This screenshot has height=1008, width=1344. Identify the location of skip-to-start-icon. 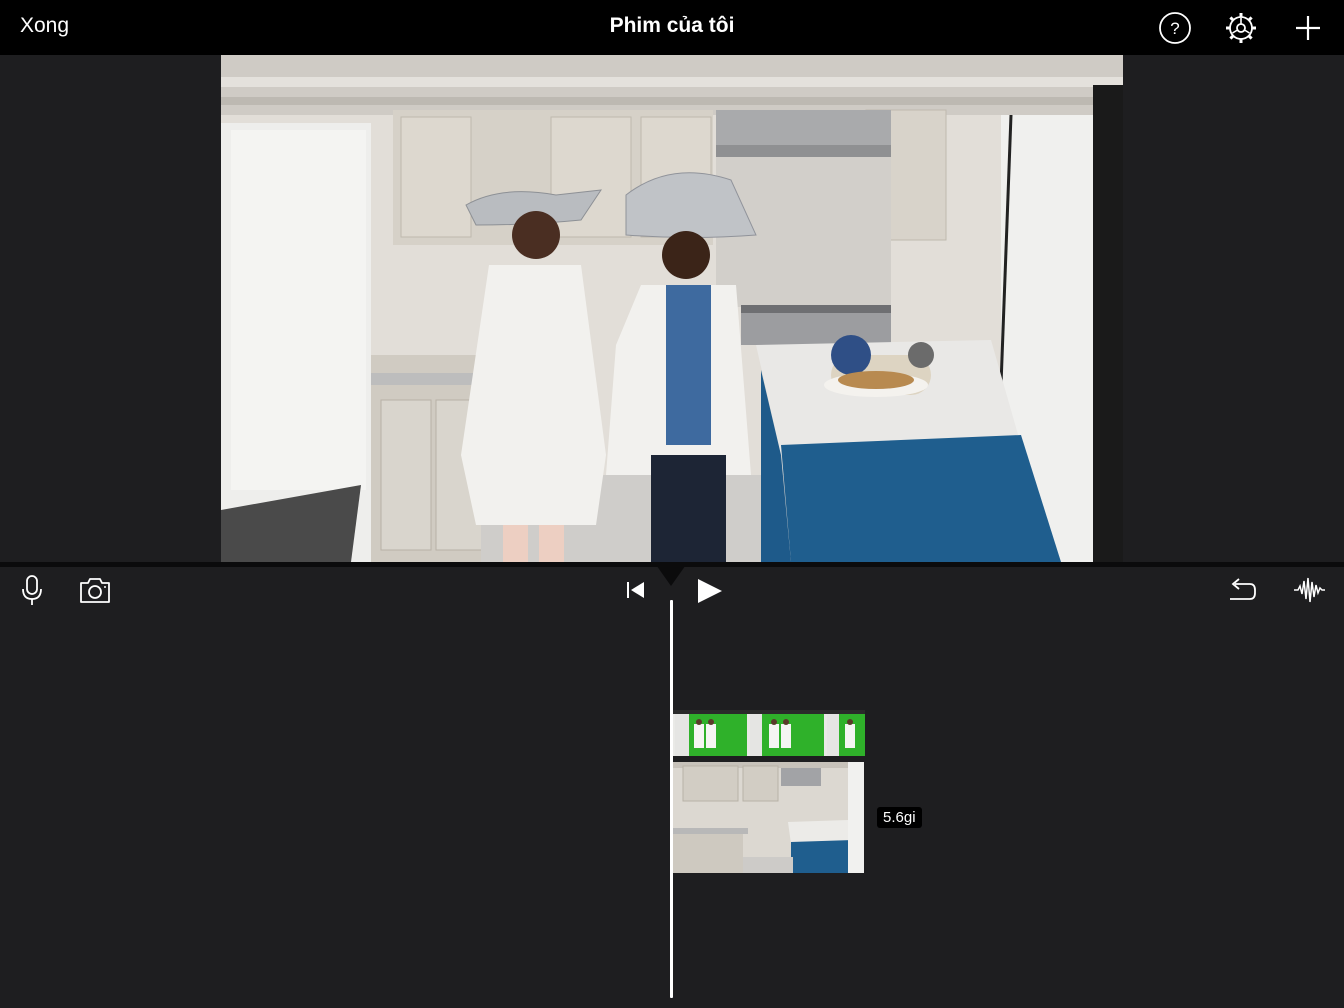
(636, 590).